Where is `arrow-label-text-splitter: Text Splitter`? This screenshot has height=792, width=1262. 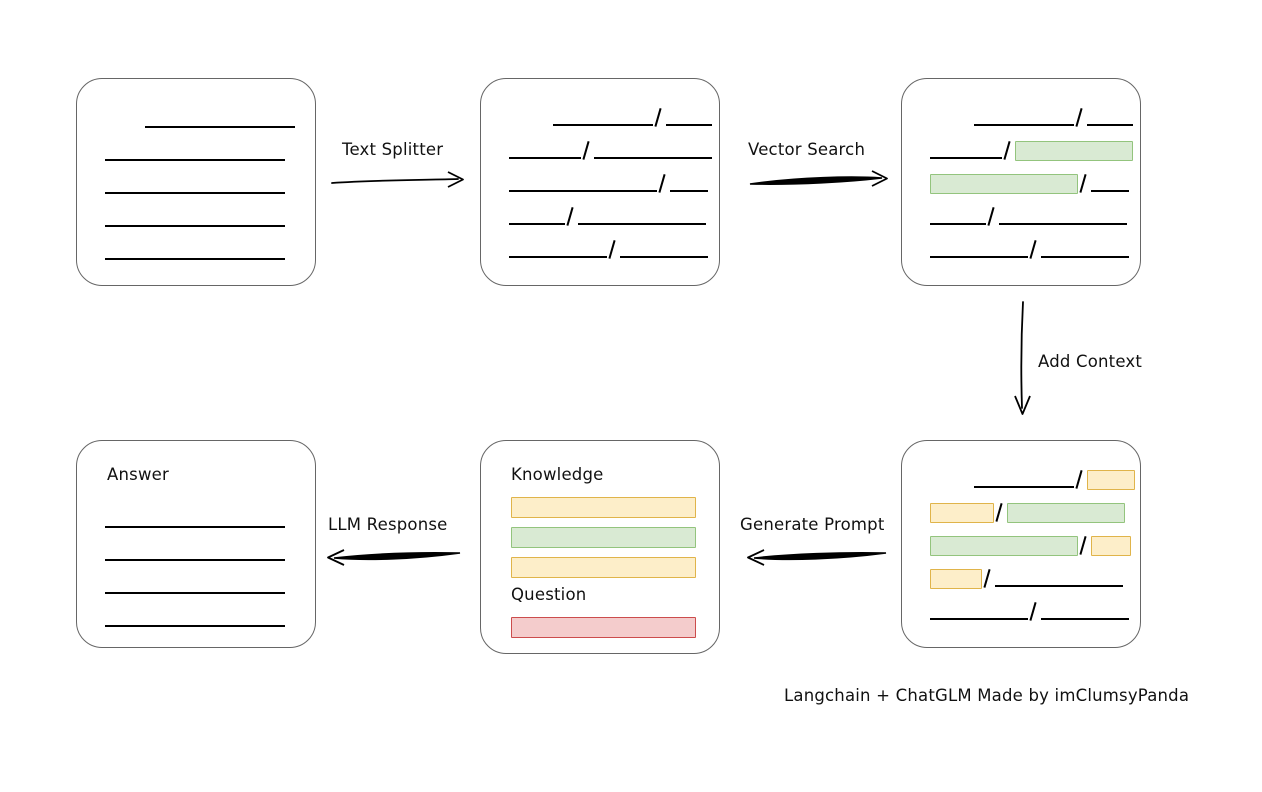 arrow-label-text-splitter: Text Splitter is located at coordinates (393, 149).